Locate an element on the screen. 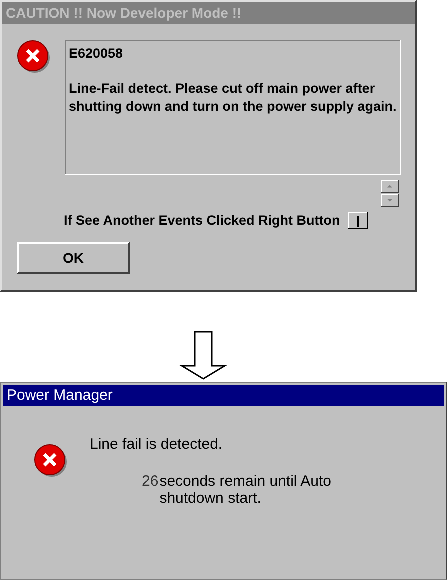  countdown-message: seconds remain until Auto shutdown start. is located at coordinates (246, 490).